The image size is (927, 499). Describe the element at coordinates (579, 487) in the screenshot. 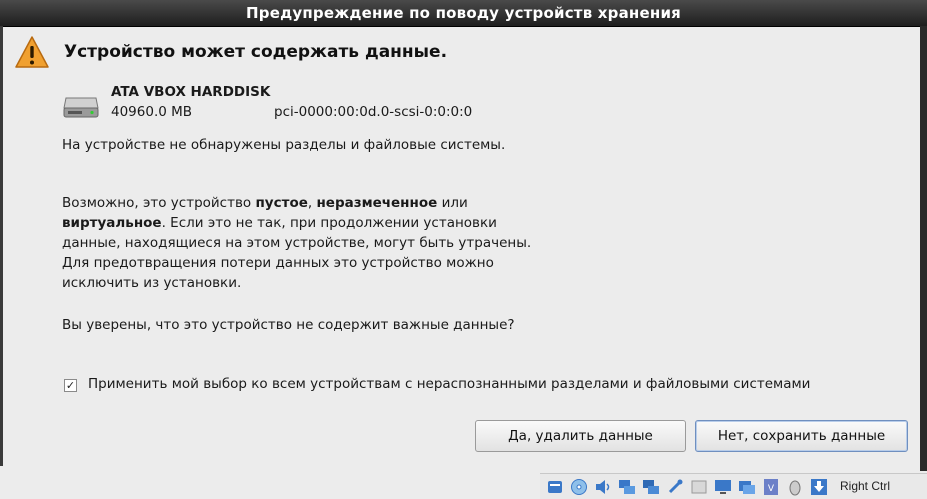

I see `optical-drive-icon` at that location.